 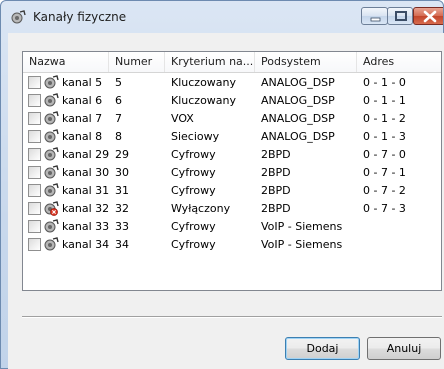 What do you see at coordinates (122, 190) in the screenshot?
I see `cell-number: 31` at bounding box center [122, 190].